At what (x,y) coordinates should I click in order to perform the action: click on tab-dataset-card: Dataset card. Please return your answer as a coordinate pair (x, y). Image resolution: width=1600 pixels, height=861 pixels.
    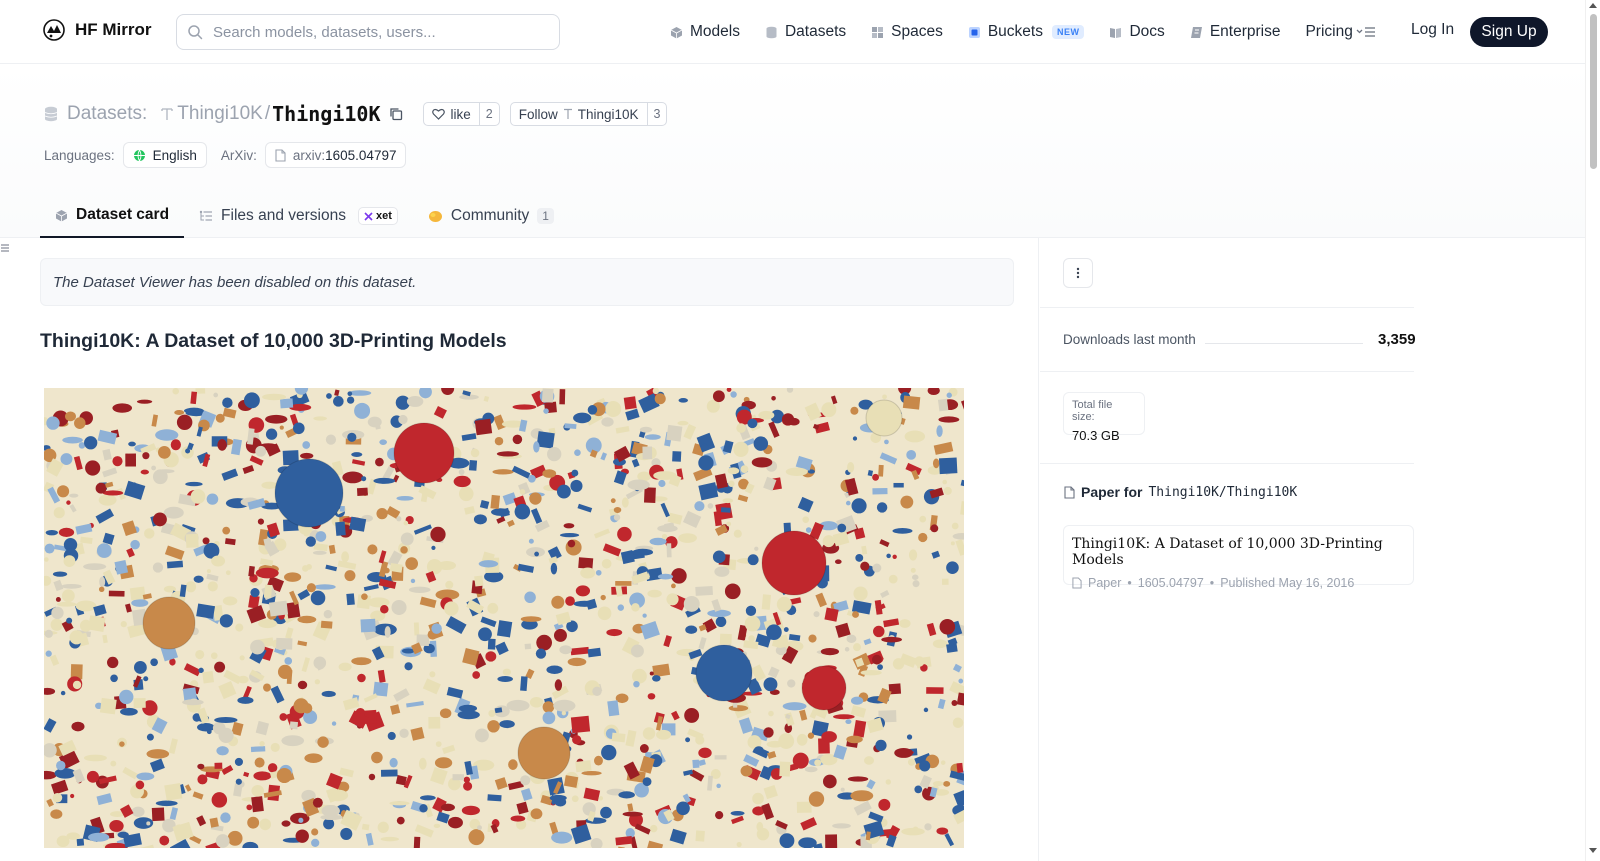
    Looking at the image, I should click on (112, 216).